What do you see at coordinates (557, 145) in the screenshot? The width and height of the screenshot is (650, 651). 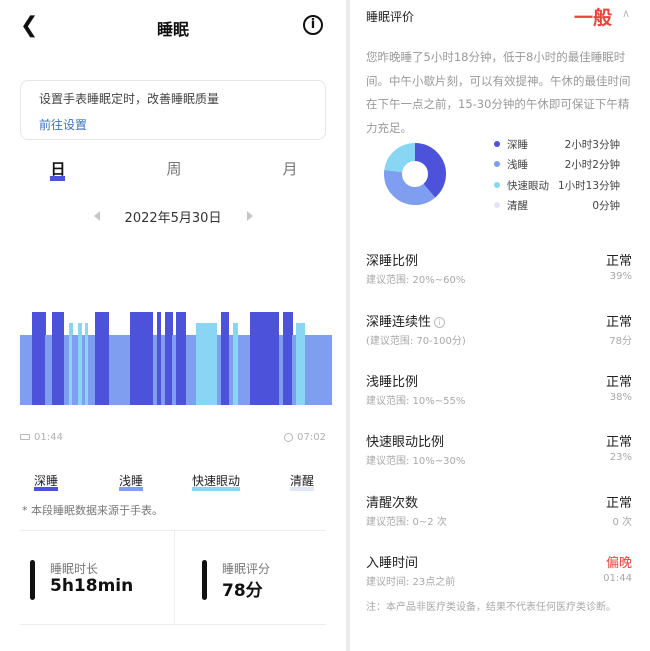 I see `breakdown-deep: 深睡 2小时3分钟` at bounding box center [557, 145].